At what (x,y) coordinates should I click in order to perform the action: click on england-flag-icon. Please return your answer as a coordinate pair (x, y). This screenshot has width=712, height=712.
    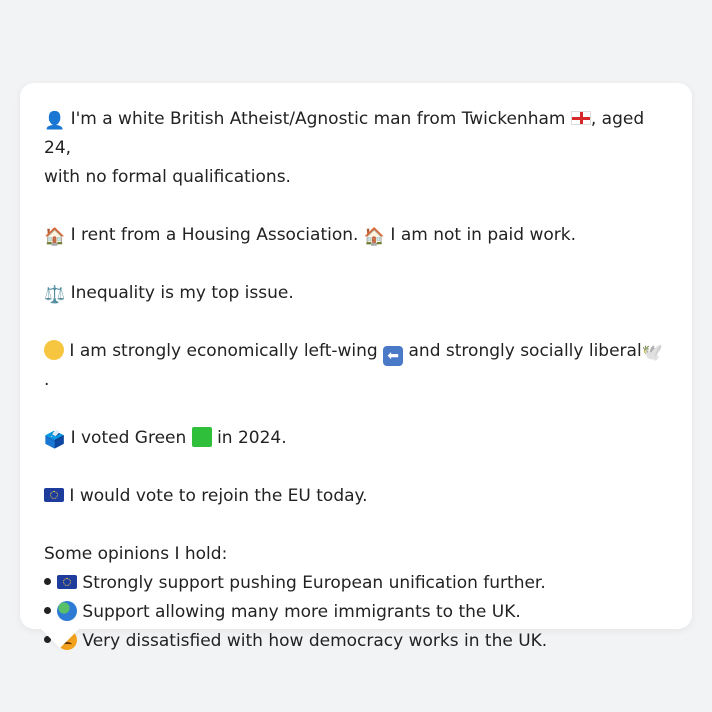
    Looking at the image, I should click on (580, 118).